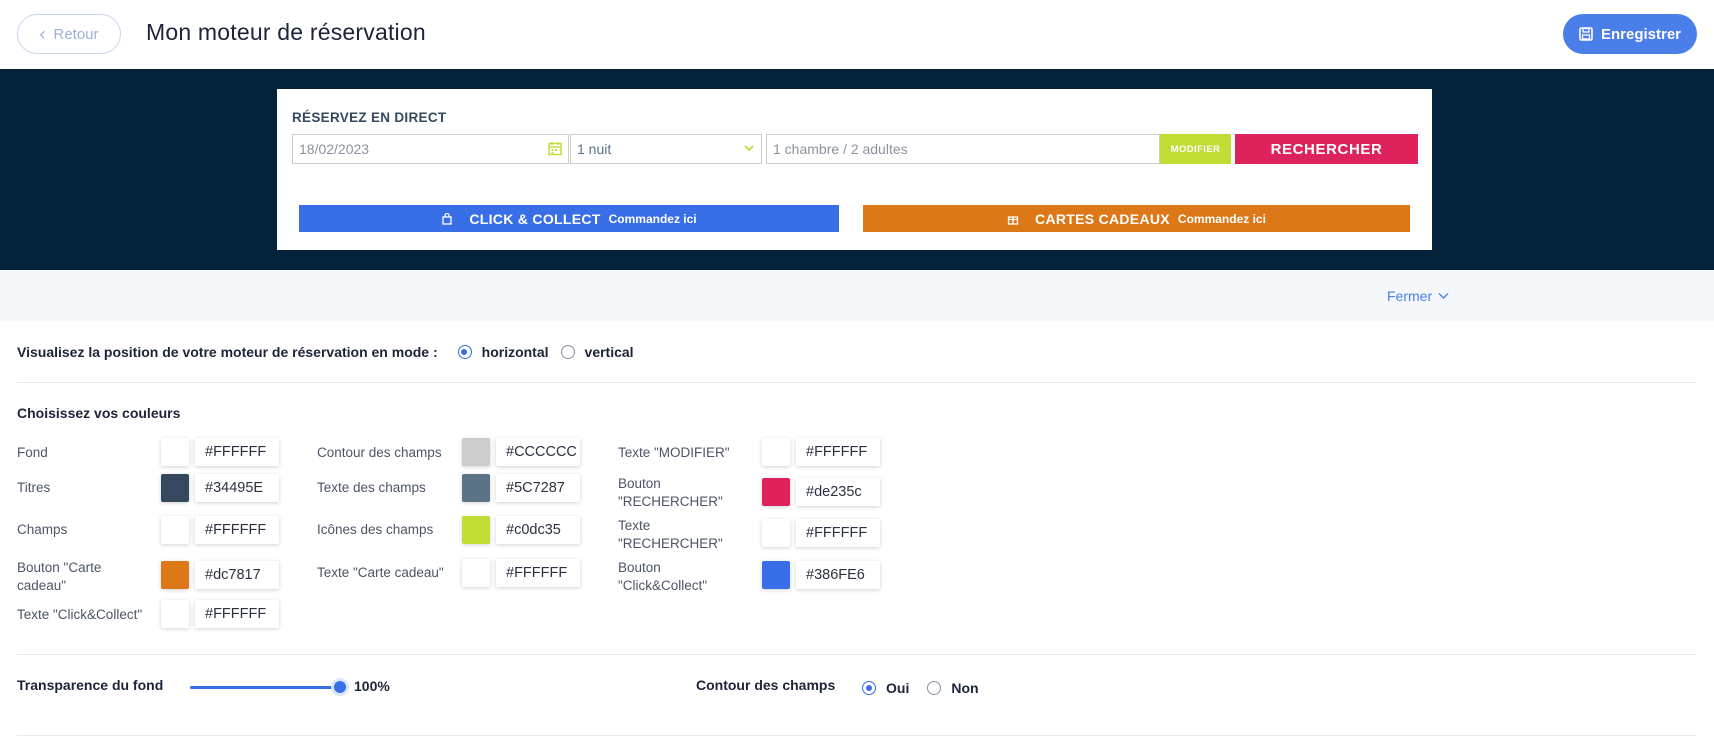 Image resolution: width=1714 pixels, height=738 pixels. What do you see at coordinates (59, 576) in the screenshot?
I see `color-label-gift-button: Bouton "Carte cadeau"` at bounding box center [59, 576].